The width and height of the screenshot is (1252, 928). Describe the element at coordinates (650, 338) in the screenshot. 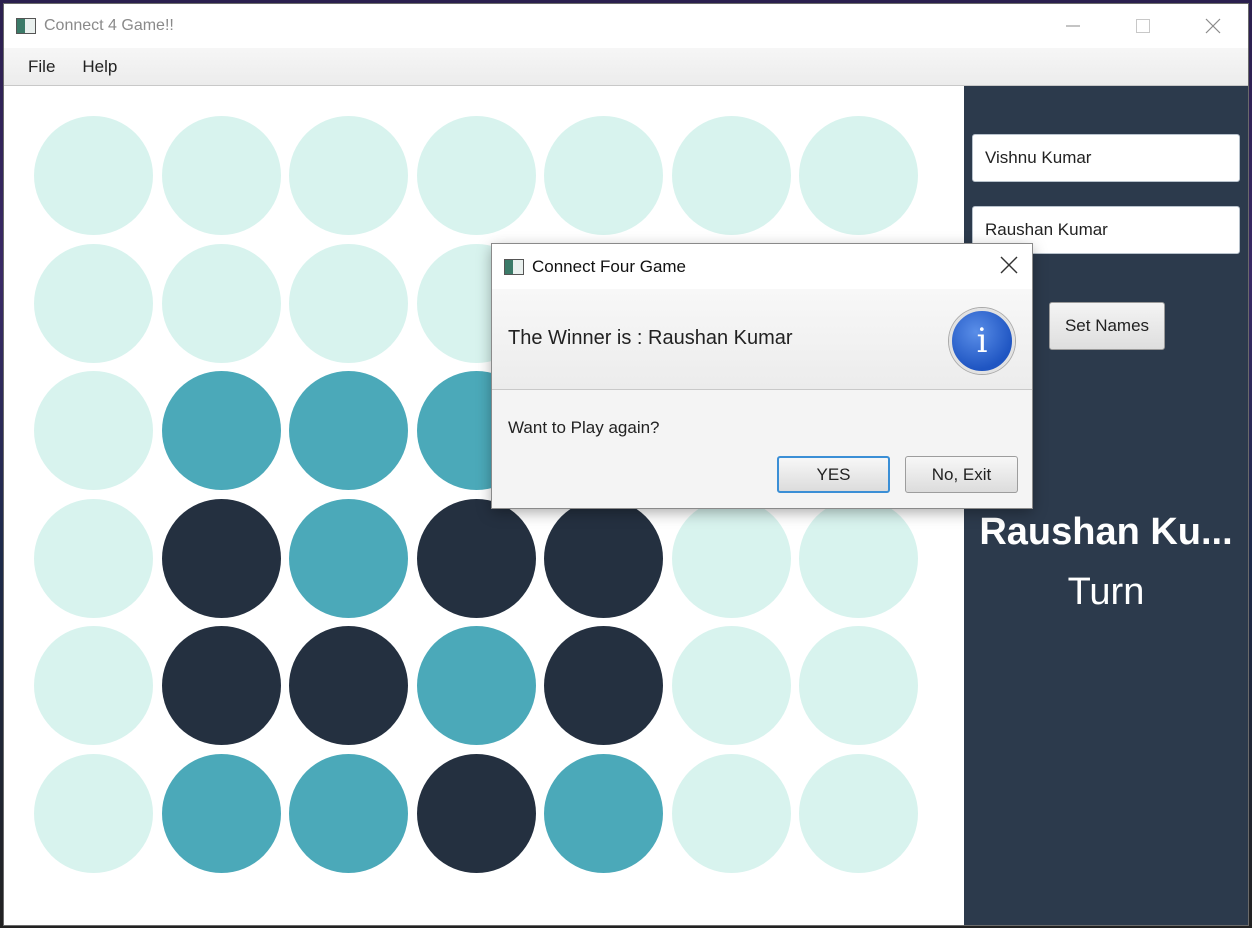

I see `winner-message: The Winner is : Raushan Kumar` at that location.